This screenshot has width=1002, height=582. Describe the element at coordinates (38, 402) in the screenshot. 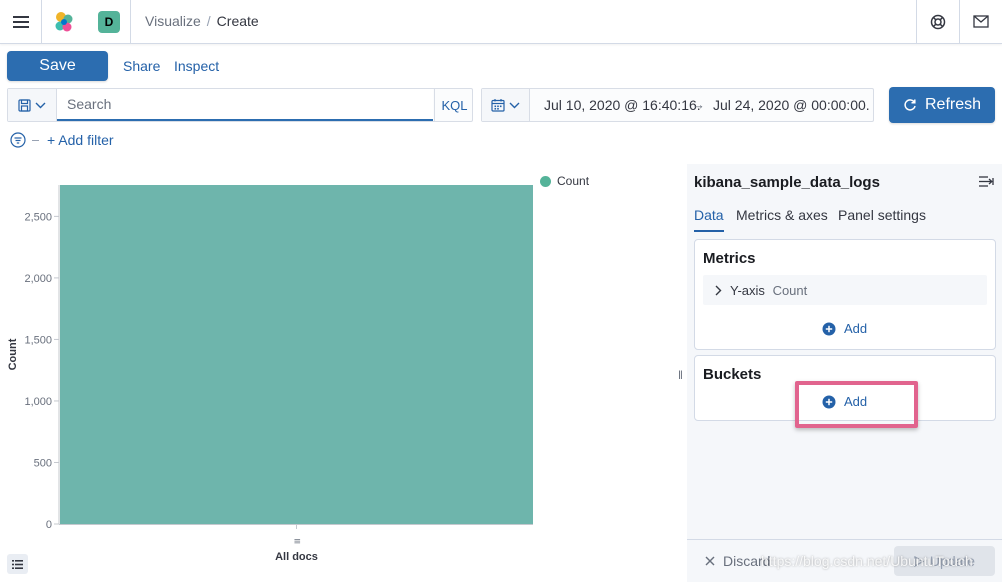

I see `y-tick-label: 1,000` at that location.